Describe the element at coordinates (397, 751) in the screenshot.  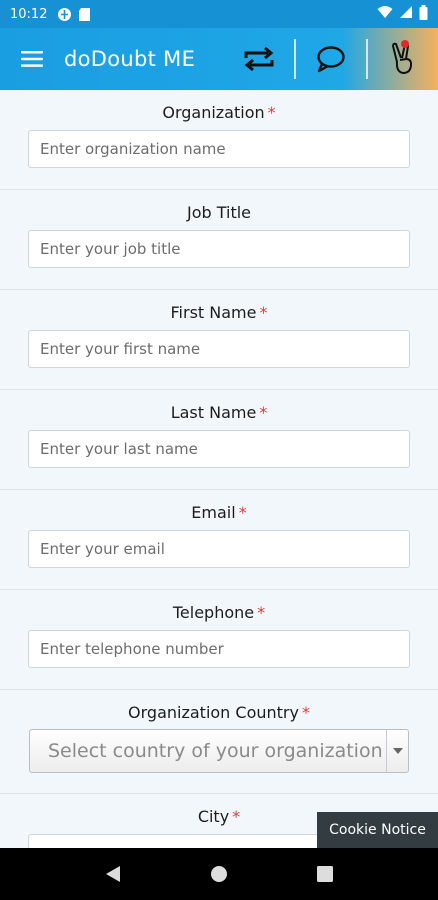
I see `chevron-down-icon` at that location.